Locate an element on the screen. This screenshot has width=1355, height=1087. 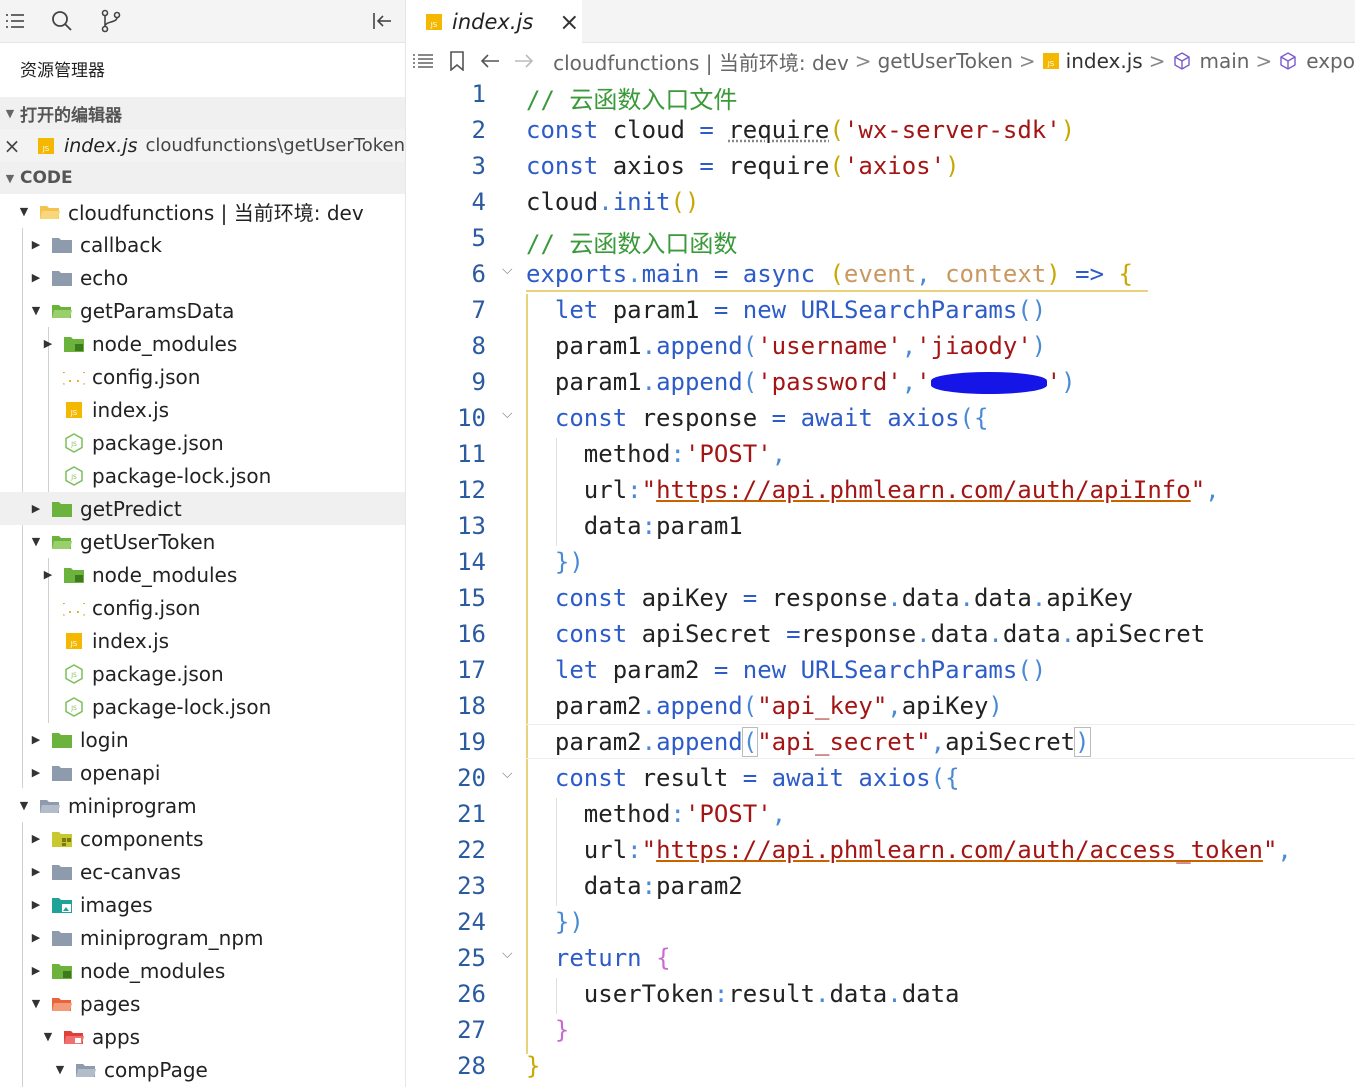
tree-item-miniprogram-npm: ▶ miniprogram_npm is located at coordinates (202, 937).